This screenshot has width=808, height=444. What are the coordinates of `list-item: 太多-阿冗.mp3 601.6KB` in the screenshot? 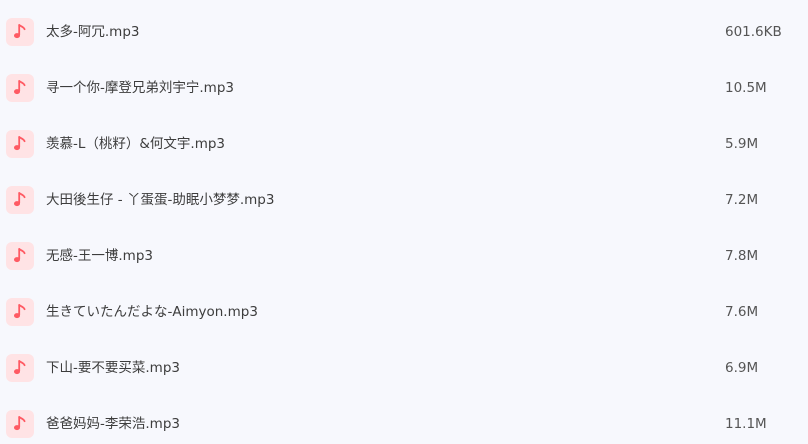 It's located at (404, 30).